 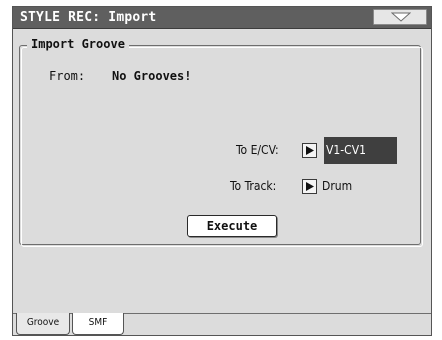 I want to click on tab-smf: SMF, so click(x=98, y=324).